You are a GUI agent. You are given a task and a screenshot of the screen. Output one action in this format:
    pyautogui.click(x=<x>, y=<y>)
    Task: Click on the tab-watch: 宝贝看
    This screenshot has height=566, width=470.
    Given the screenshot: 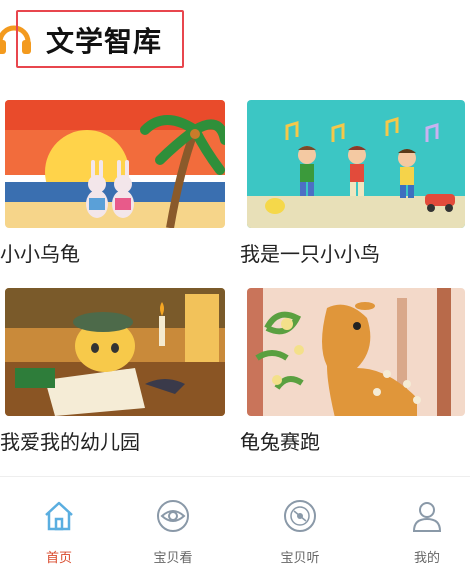 What is the action you would take?
    pyautogui.click(x=173, y=521)
    